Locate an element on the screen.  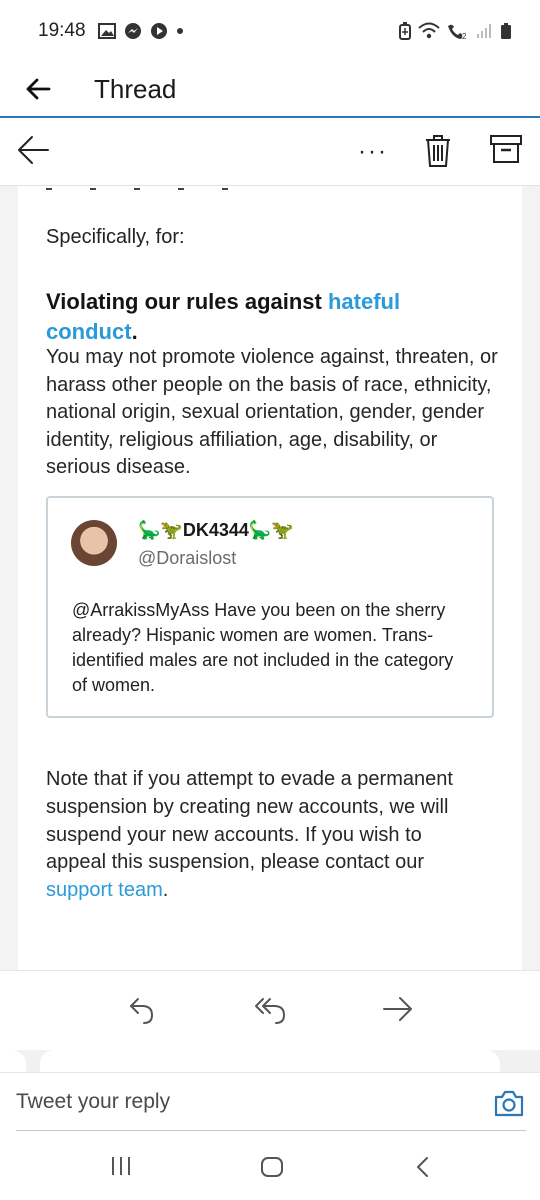
back-button is located at coordinates (38, 89).